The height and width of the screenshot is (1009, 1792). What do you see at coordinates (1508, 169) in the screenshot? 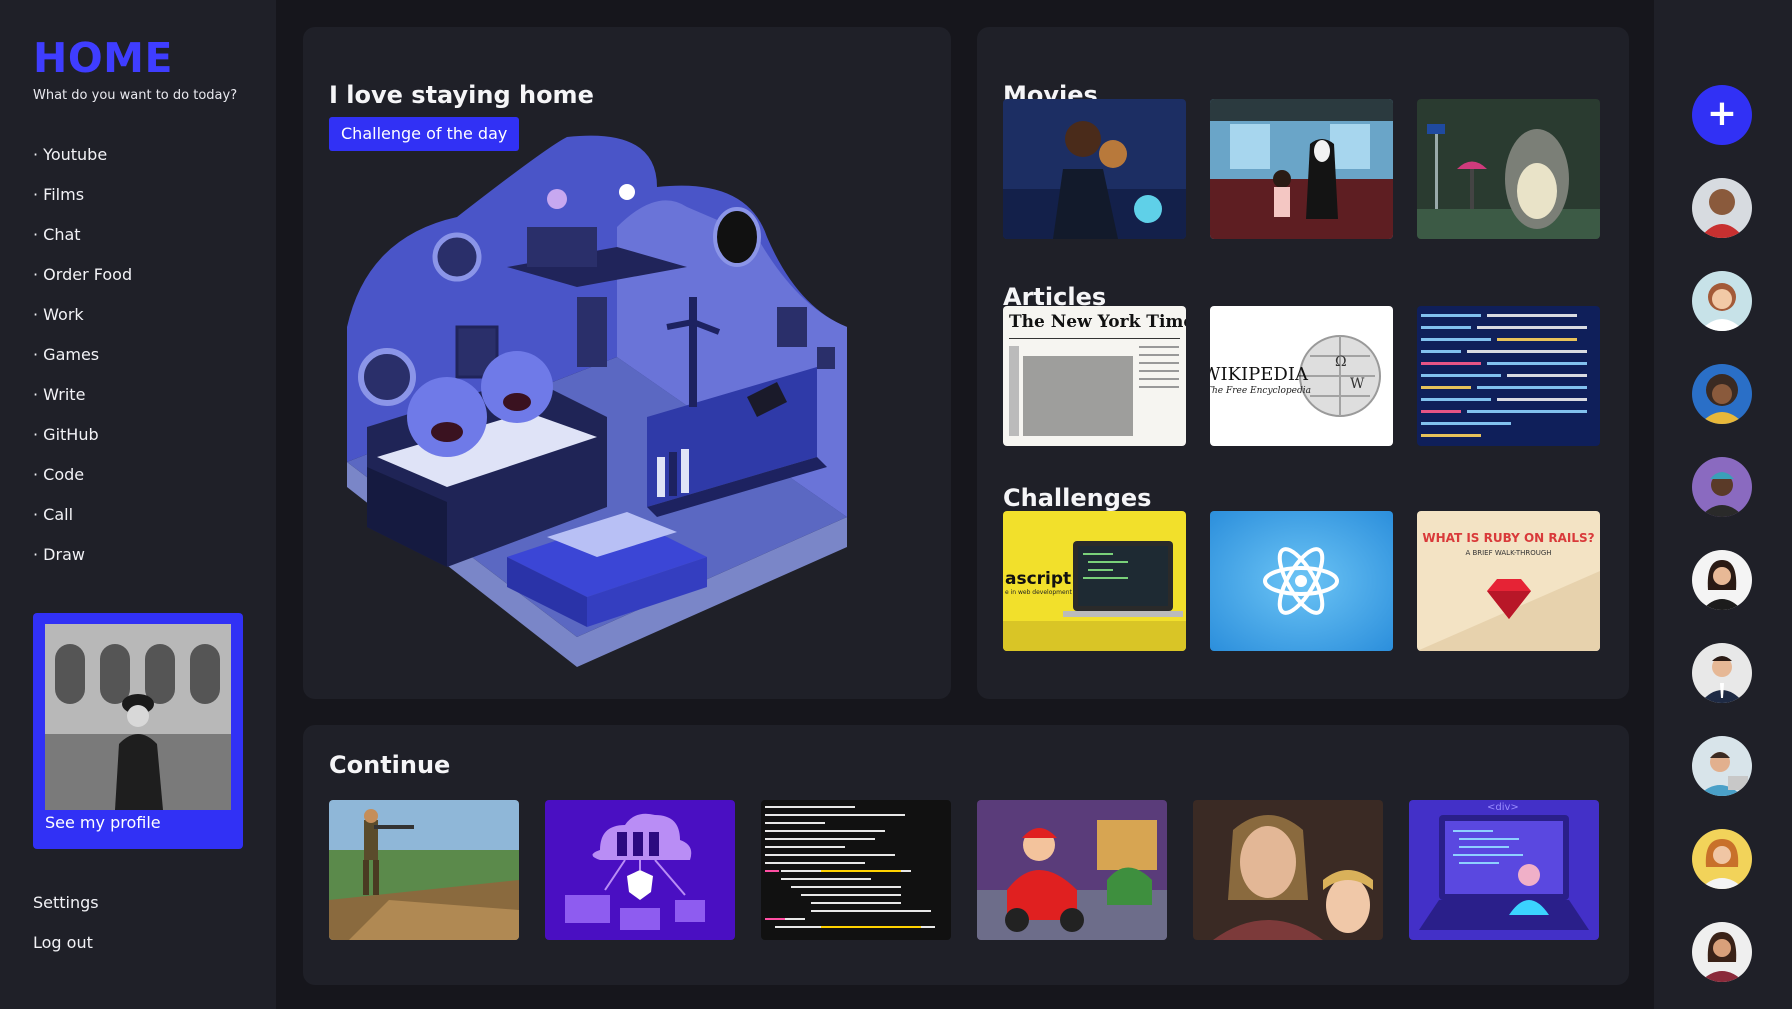
I see `movie-thumb-totoro` at bounding box center [1508, 169].